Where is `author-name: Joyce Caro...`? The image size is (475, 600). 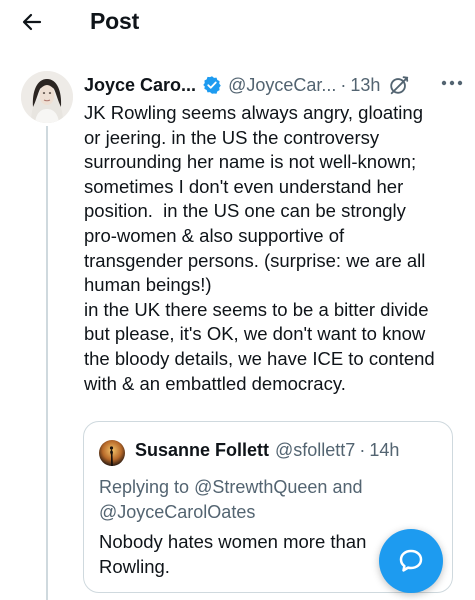 author-name: Joyce Caro... is located at coordinates (140, 85).